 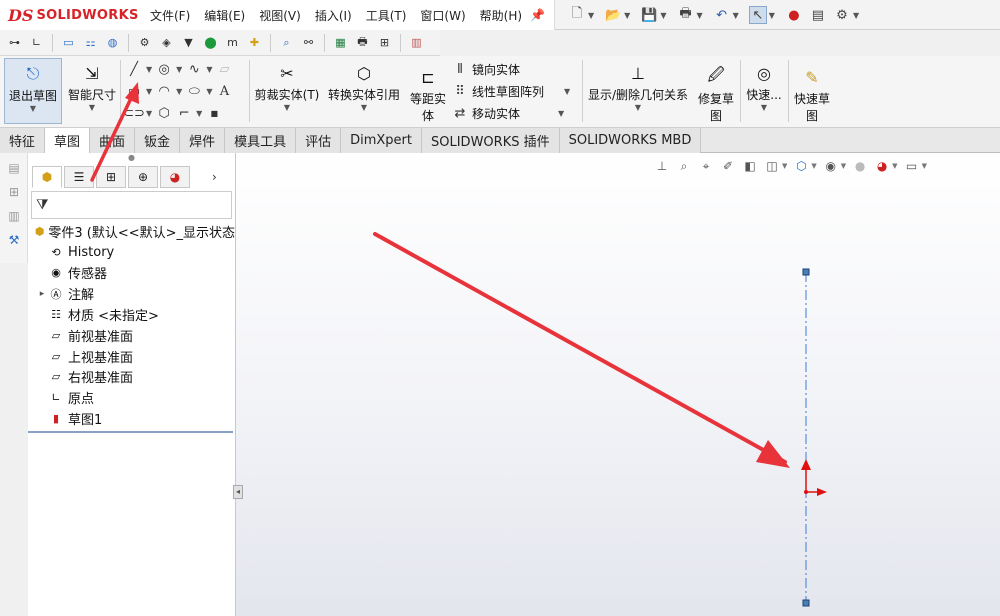 I want to click on scene-icon: ◕, so click(x=882, y=166).